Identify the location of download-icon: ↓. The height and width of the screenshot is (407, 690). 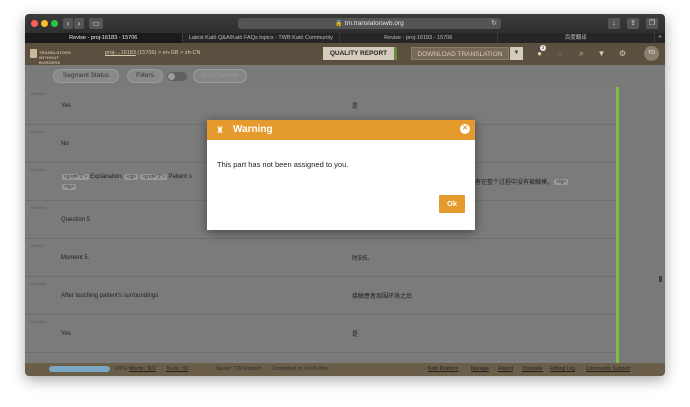
(614, 23).